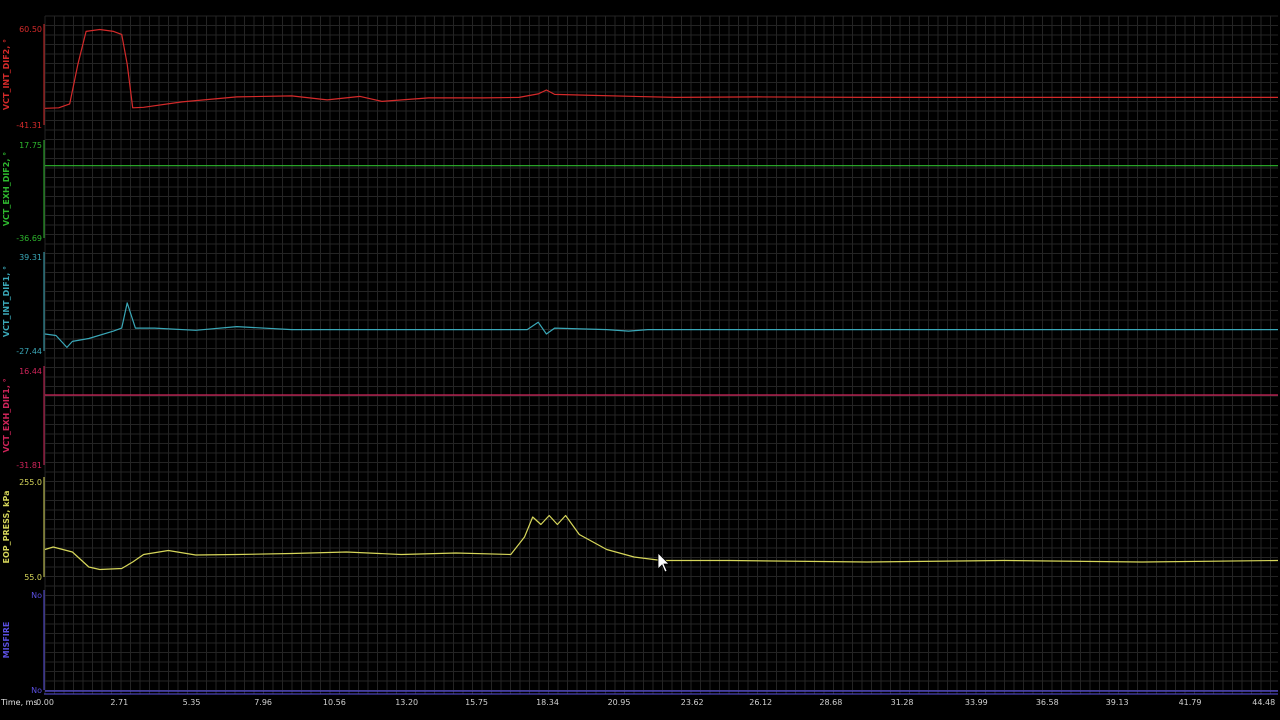 This screenshot has width=1280, height=720. What do you see at coordinates (1263, 702) in the screenshot?
I see `x-tick-label: 44.48` at bounding box center [1263, 702].